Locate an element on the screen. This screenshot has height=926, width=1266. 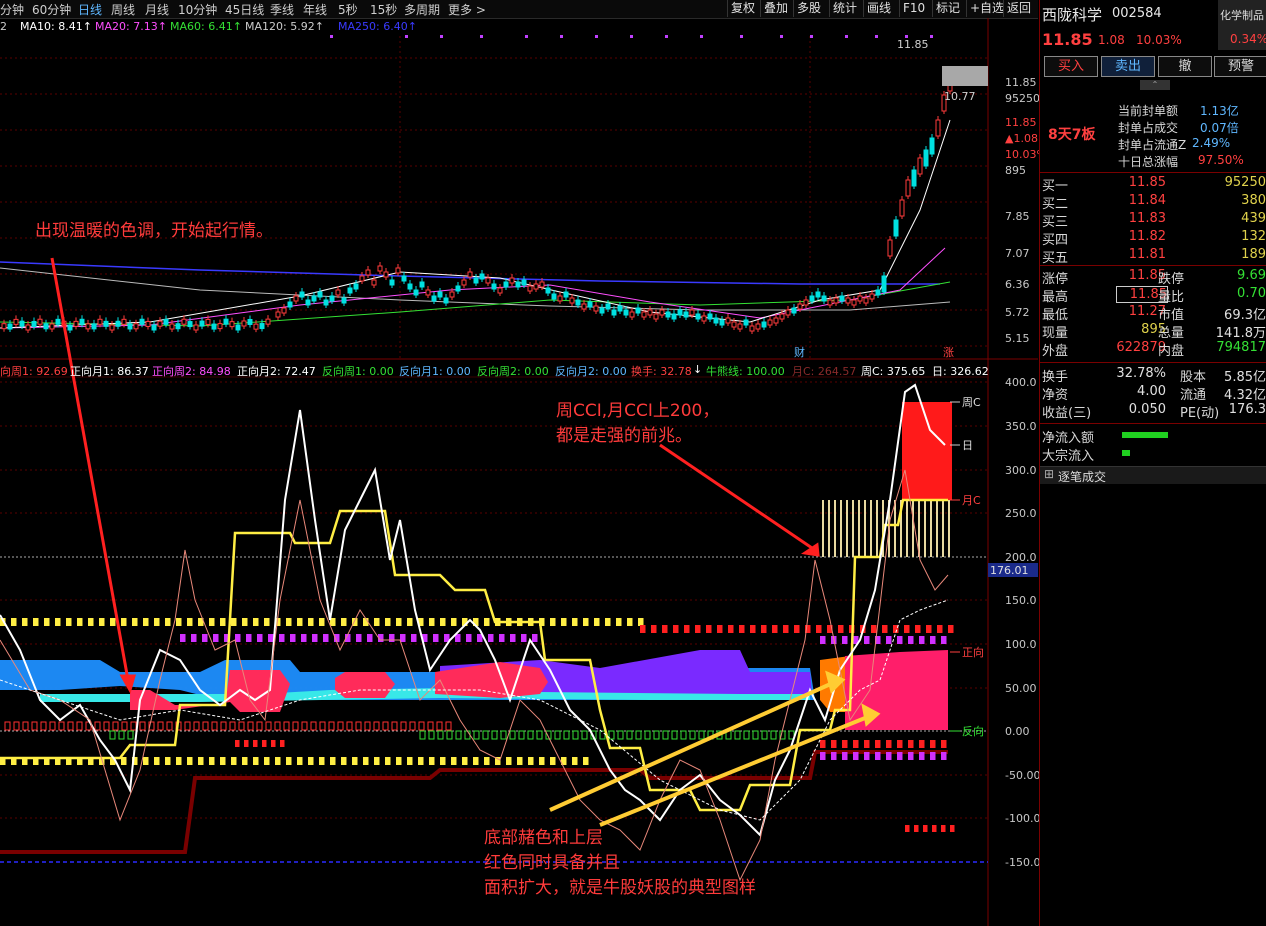
stat-value: 69.3亿 is located at coordinates (1233, 313).